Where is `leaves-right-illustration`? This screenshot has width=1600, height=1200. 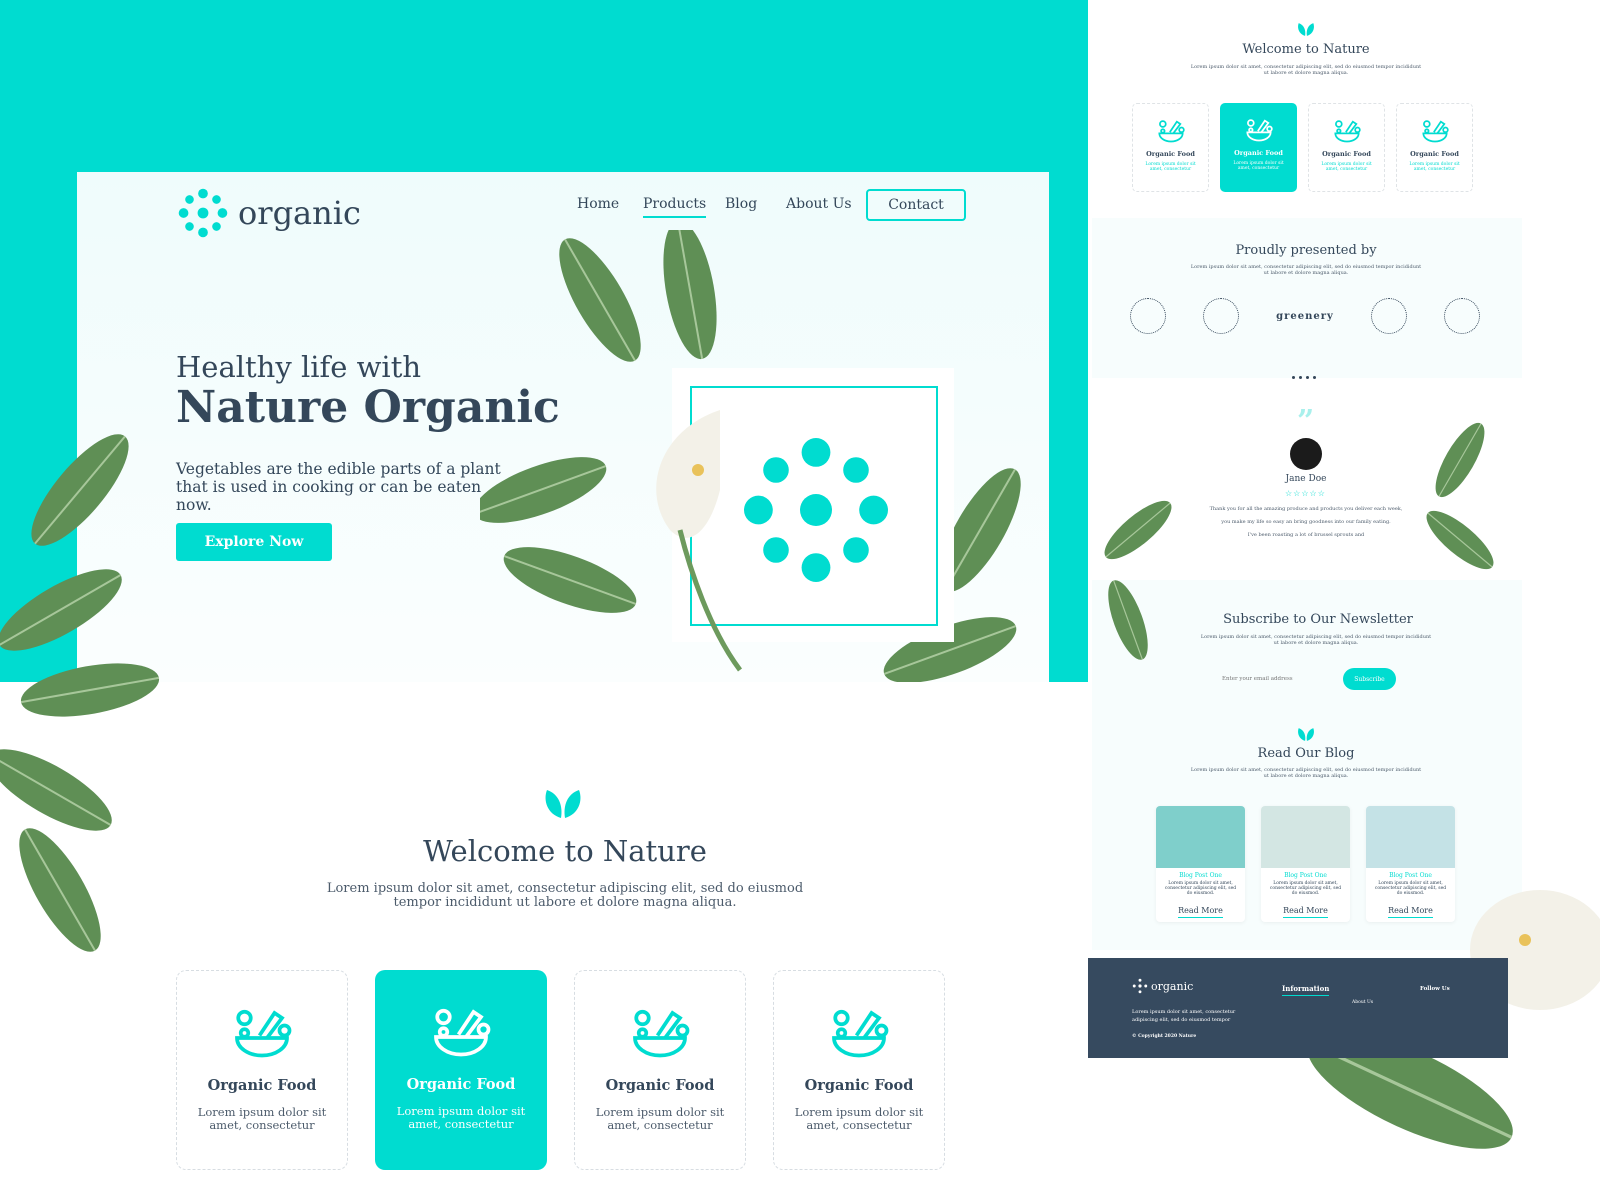 leaves-right-illustration is located at coordinates (1460, 497).